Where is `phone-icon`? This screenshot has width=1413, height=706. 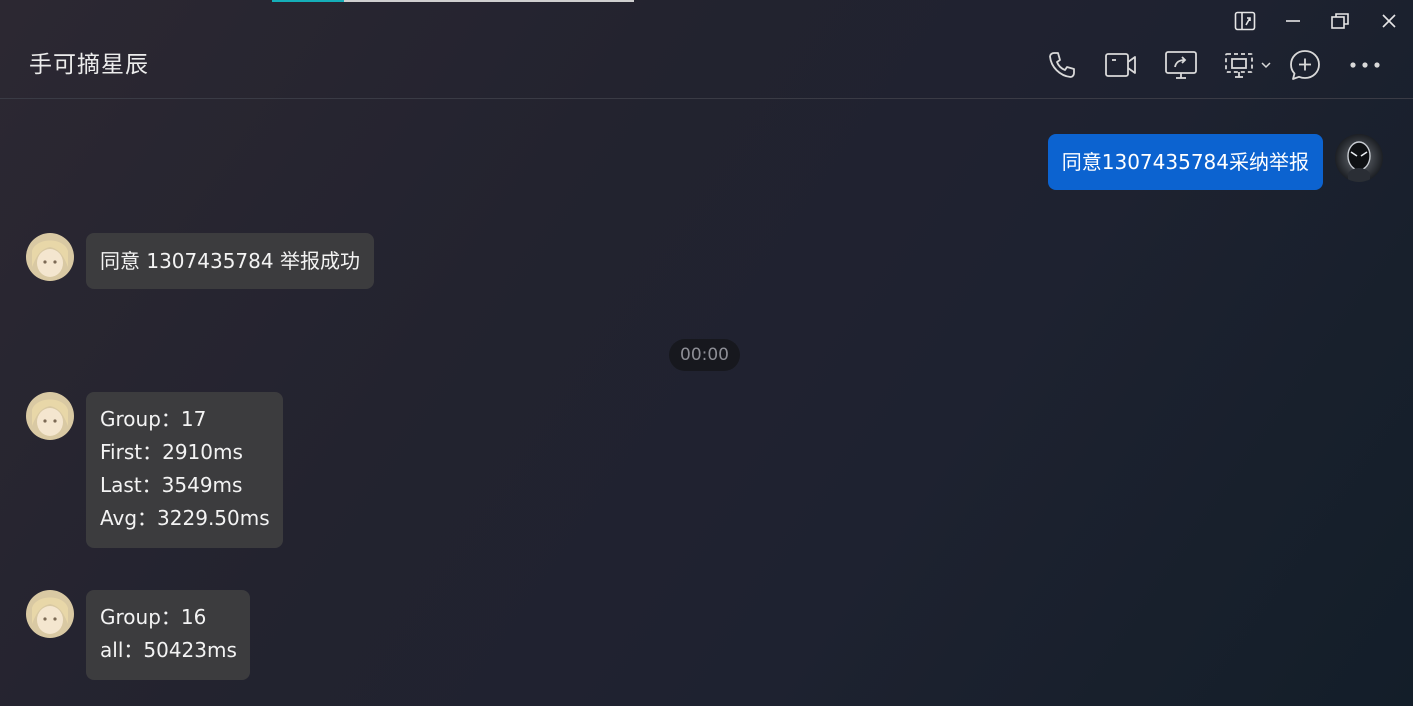 phone-icon is located at coordinates (1062, 65).